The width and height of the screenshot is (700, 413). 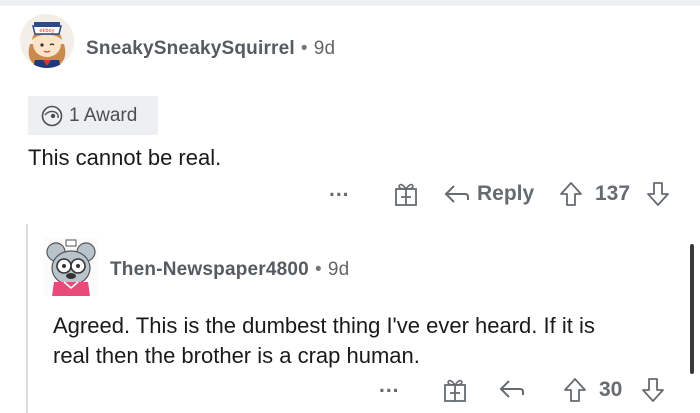 I want to click on award-icon, so click(x=52, y=115).